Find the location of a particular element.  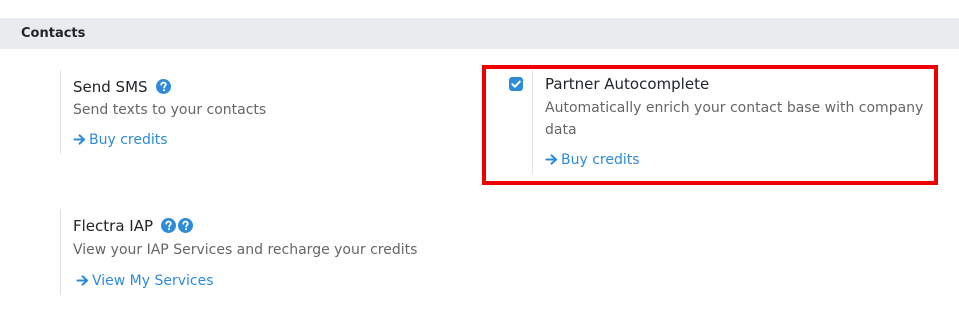

setting-description: Send texts to your contacts is located at coordinates (170, 110).